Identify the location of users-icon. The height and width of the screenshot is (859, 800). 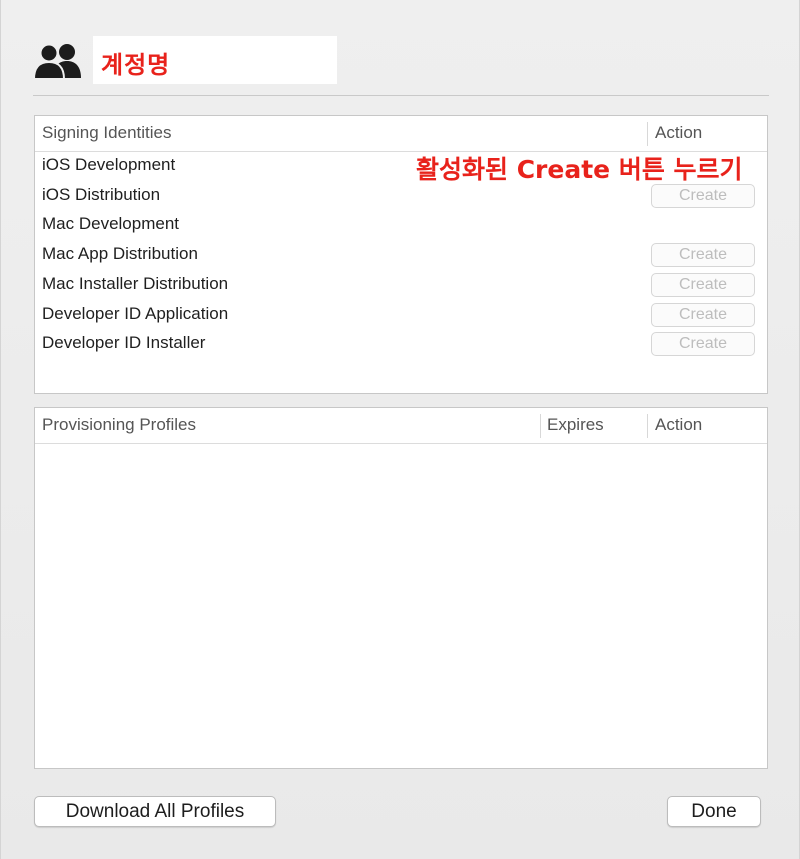
(56, 61).